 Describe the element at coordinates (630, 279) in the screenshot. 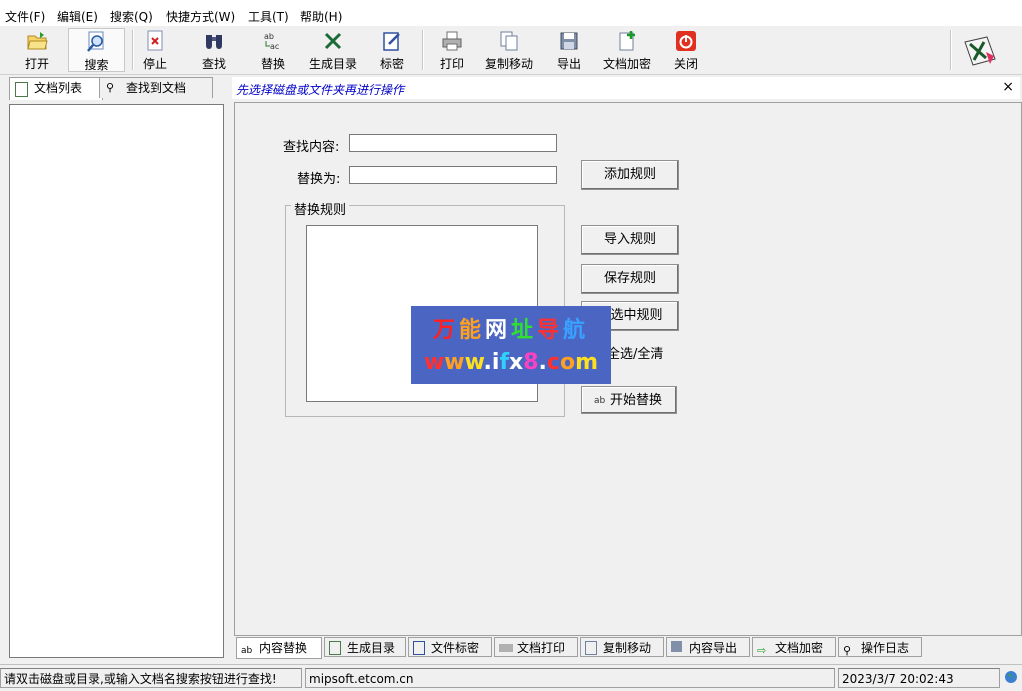

I see `save-rules-button: 保存规则` at that location.